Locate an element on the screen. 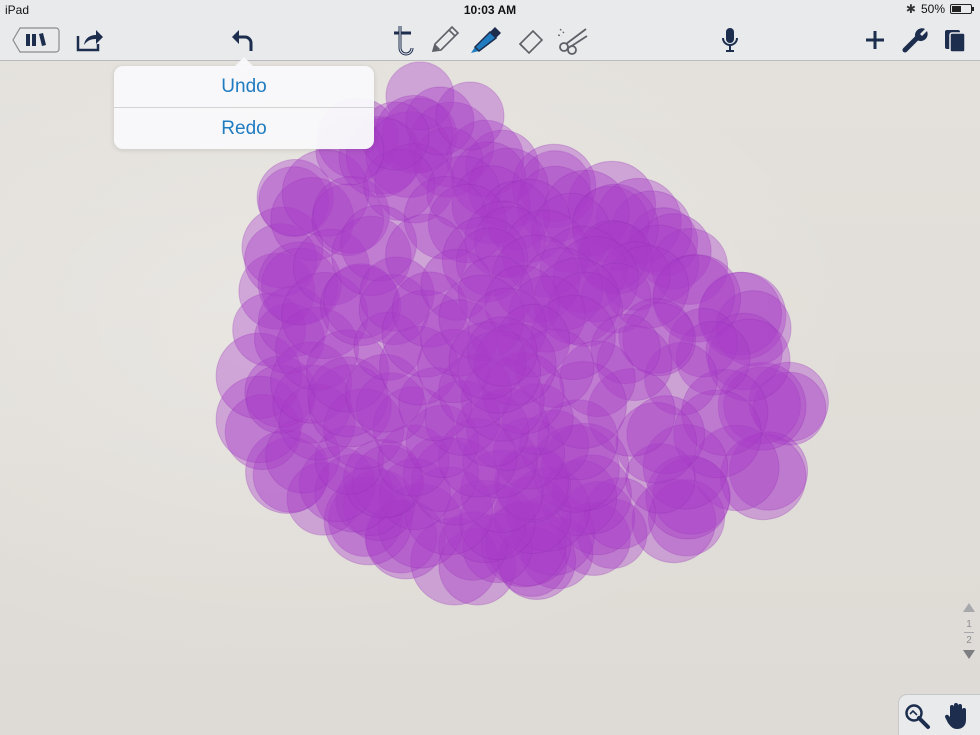  current-page: 1 is located at coordinates (969, 624).